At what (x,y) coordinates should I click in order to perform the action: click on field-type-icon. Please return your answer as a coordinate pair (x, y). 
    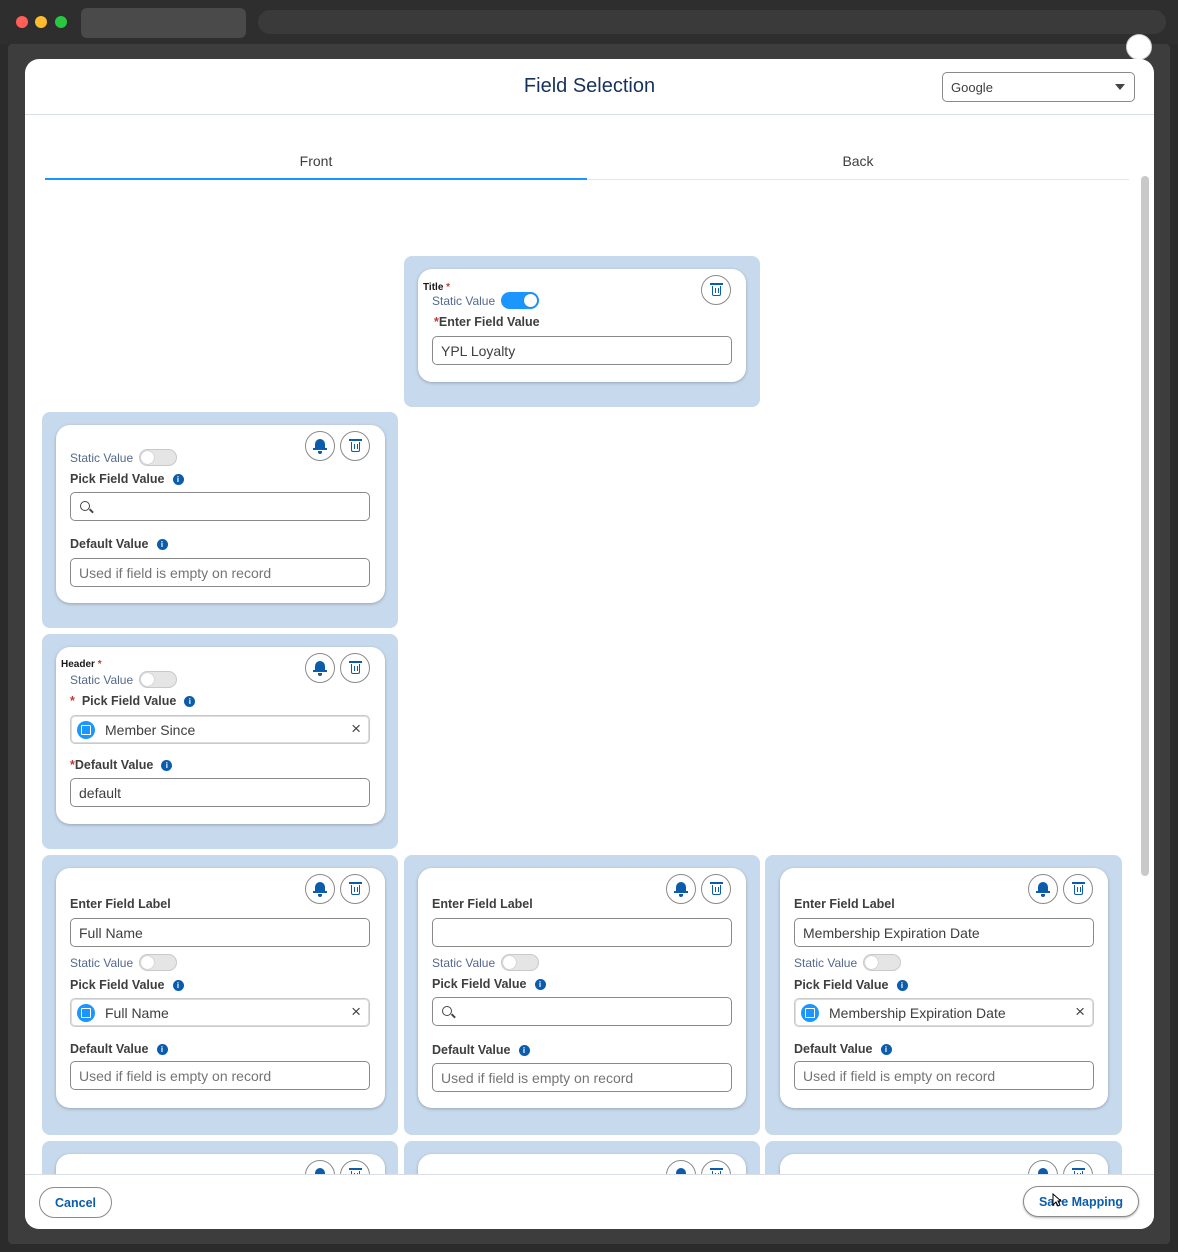
    Looking at the image, I should click on (86, 1013).